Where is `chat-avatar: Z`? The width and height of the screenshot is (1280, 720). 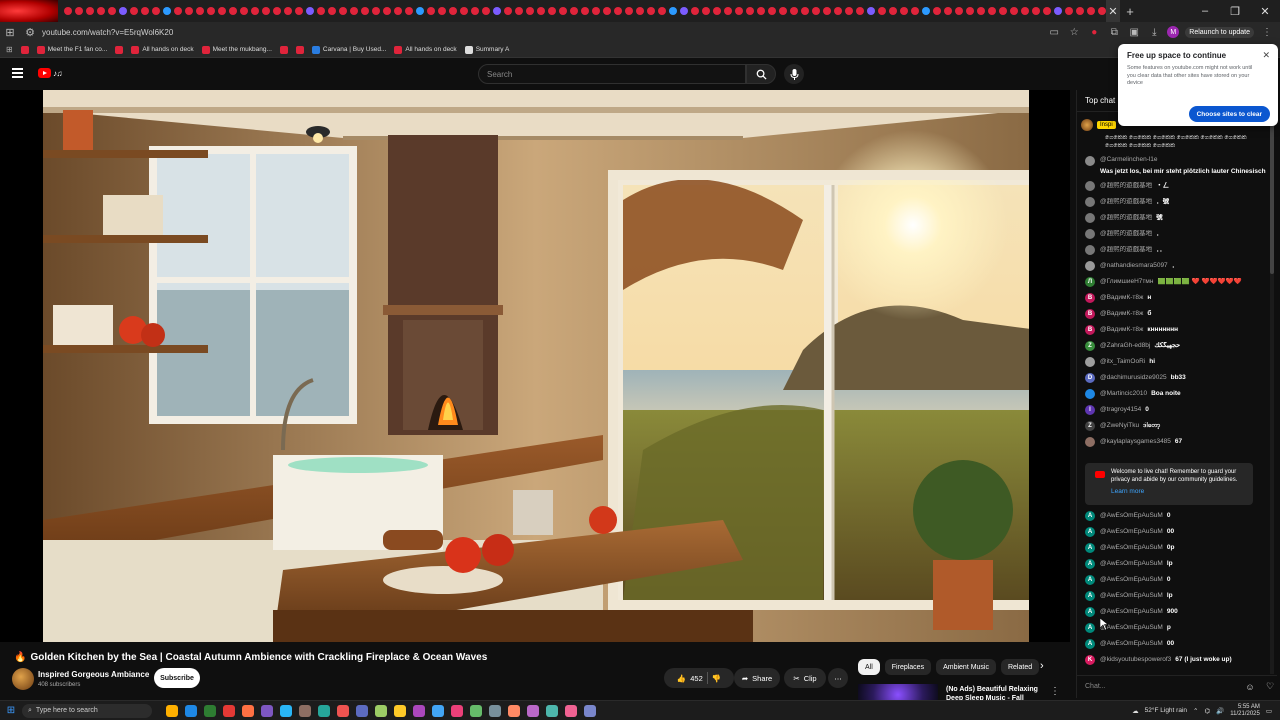 chat-avatar: Z is located at coordinates (1090, 346).